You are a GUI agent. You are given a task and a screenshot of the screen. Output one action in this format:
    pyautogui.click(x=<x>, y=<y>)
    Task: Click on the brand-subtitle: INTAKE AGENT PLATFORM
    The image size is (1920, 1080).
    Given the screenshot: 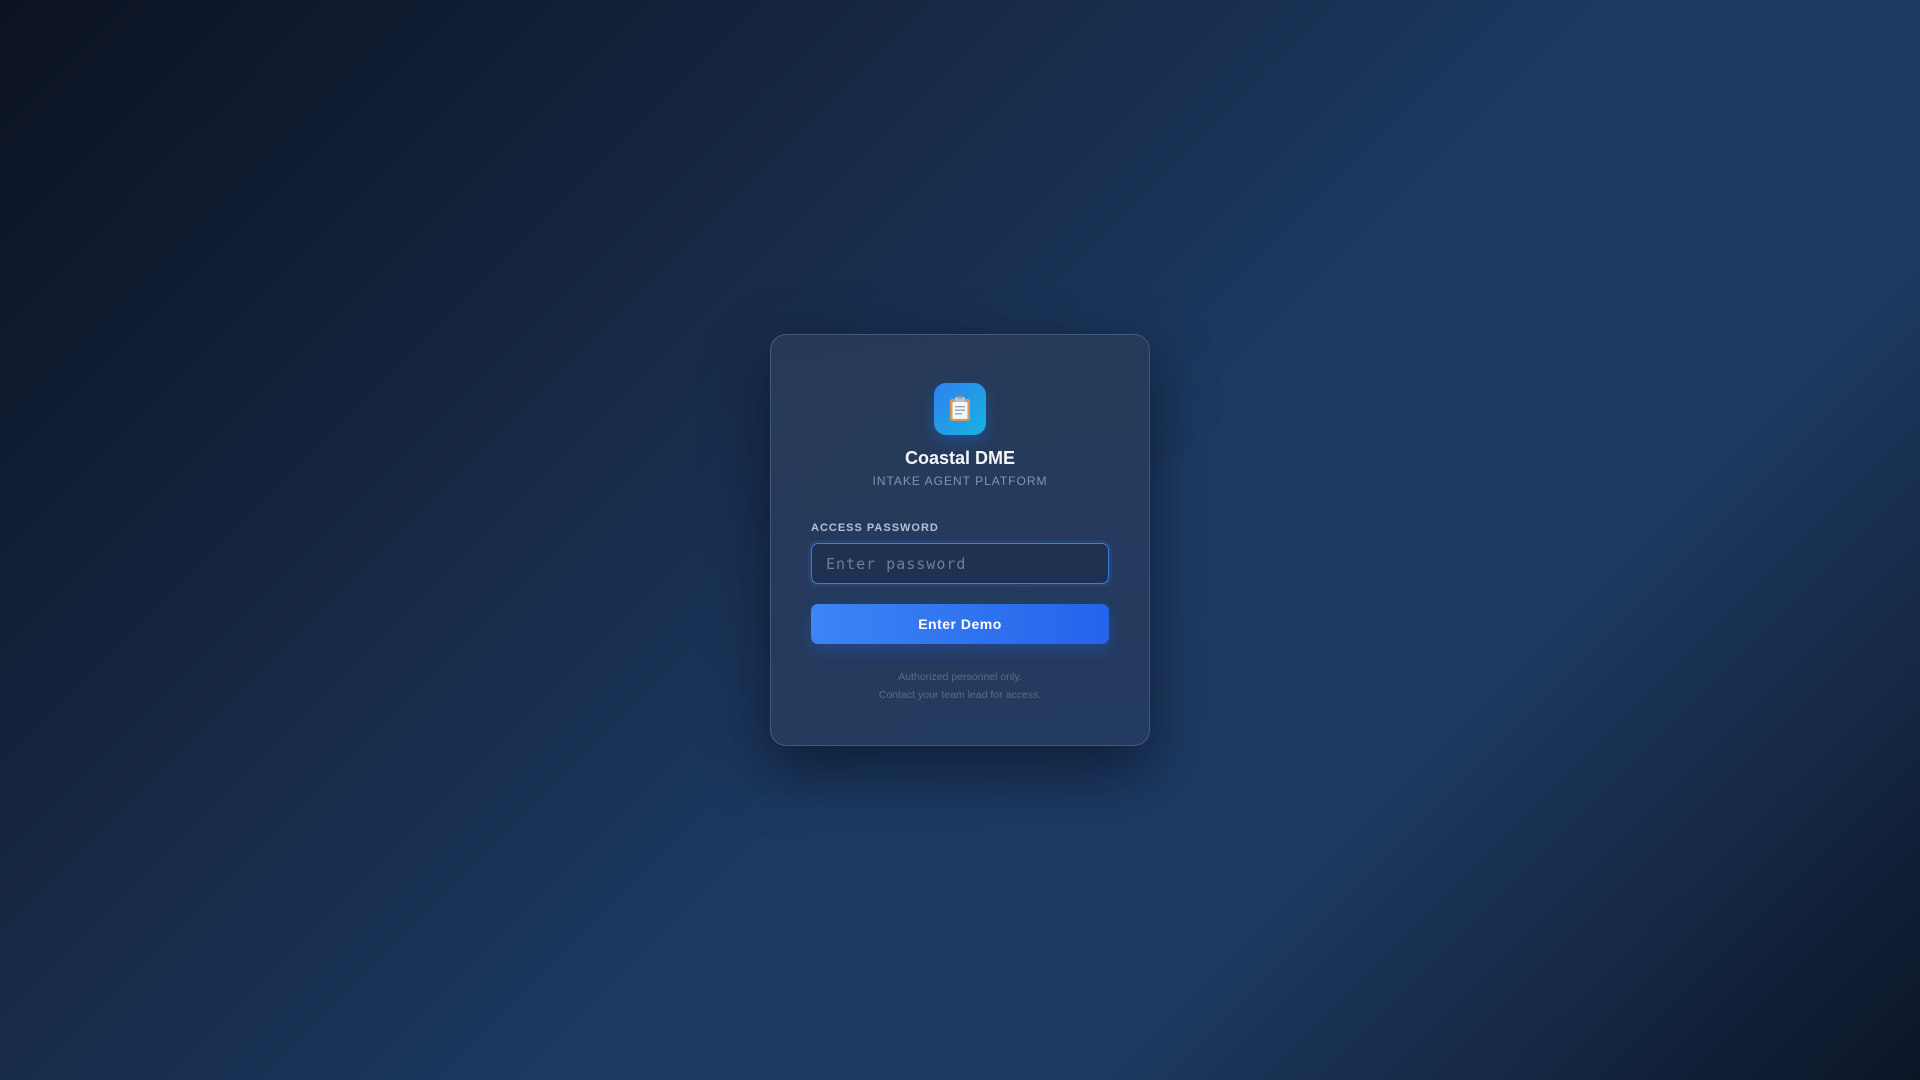 What is the action you would take?
    pyautogui.click(x=960, y=481)
    